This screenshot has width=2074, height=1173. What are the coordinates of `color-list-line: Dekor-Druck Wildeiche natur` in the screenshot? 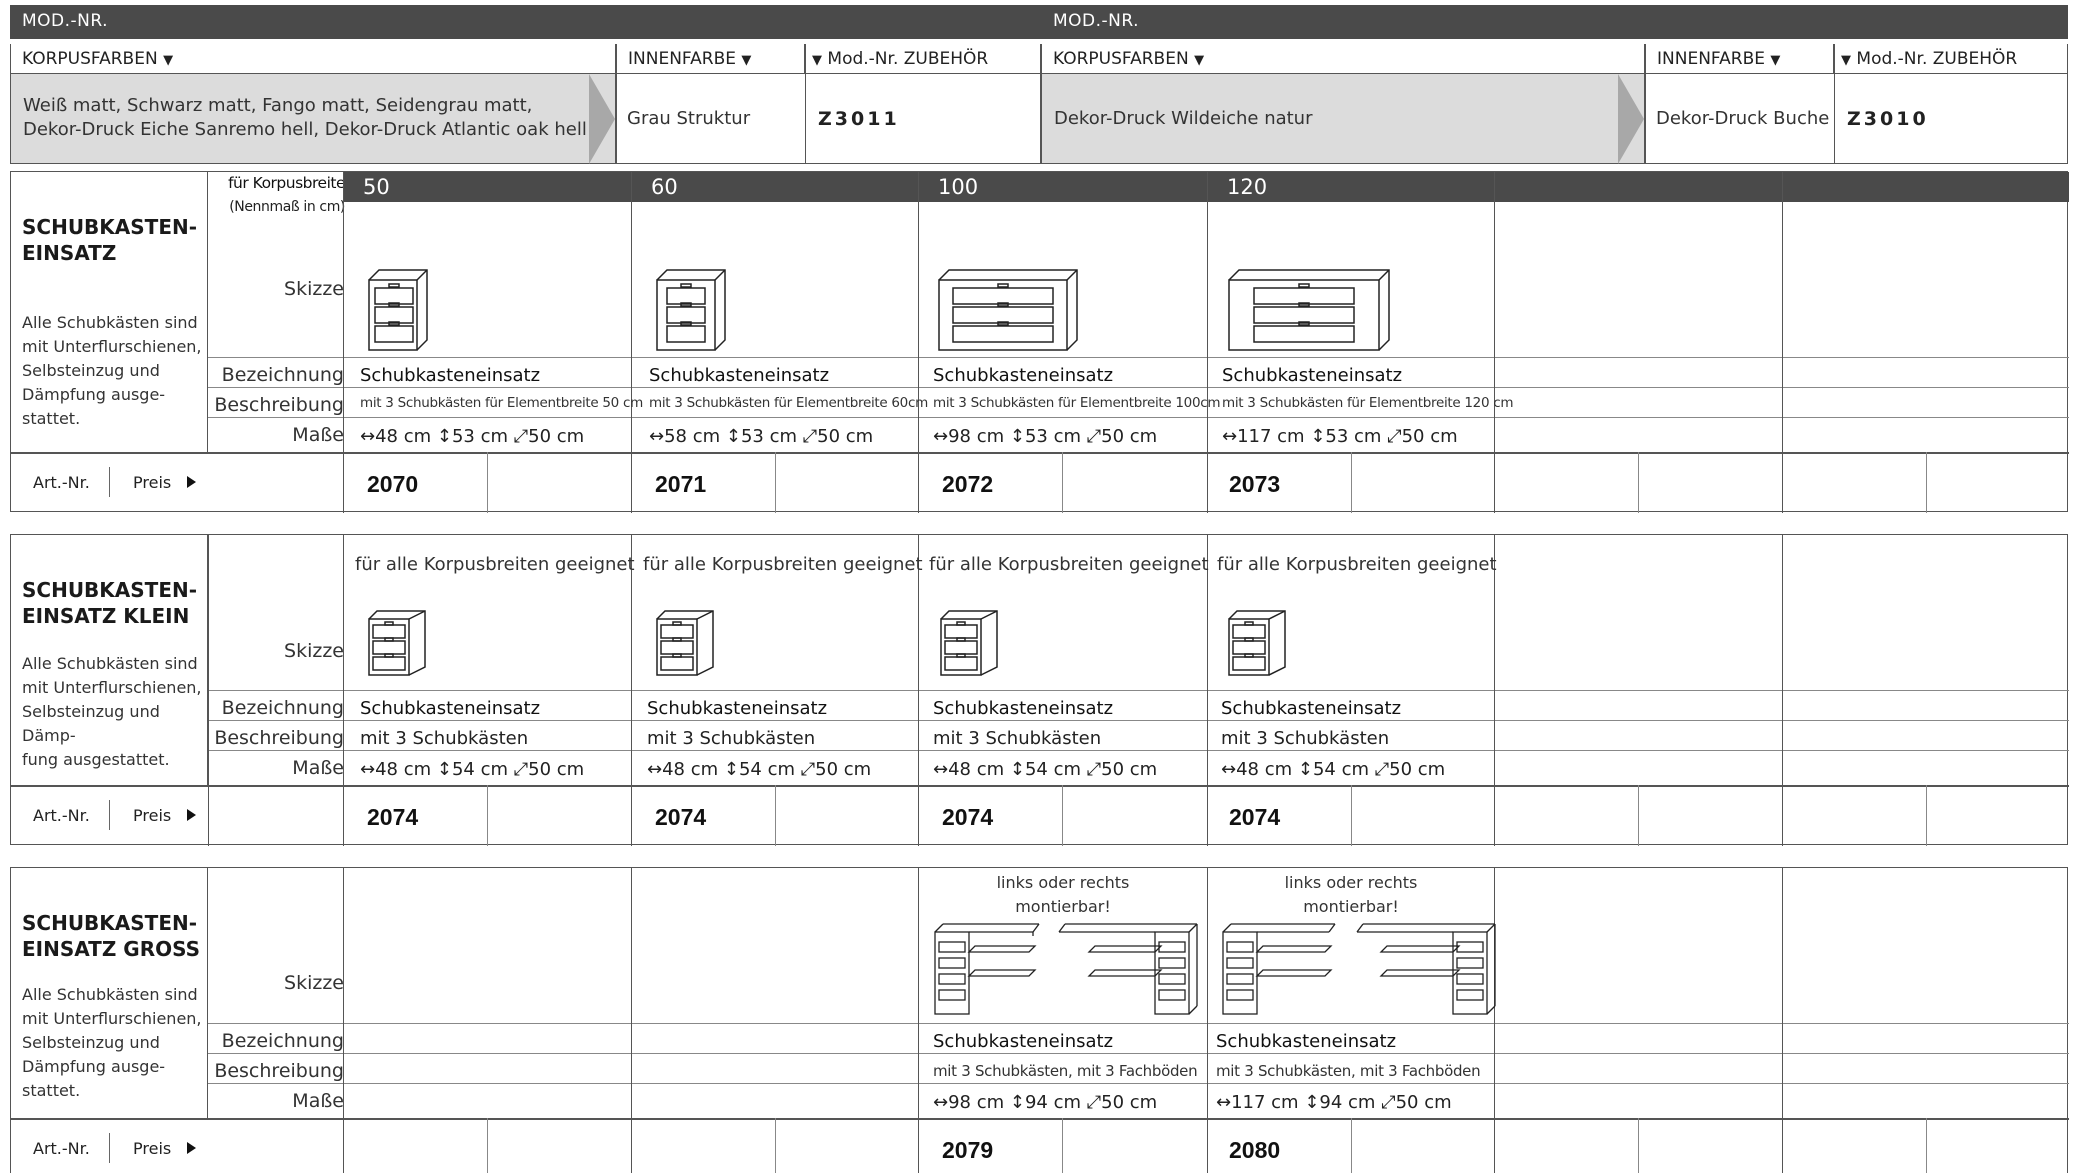 It's located at (1183, 118).